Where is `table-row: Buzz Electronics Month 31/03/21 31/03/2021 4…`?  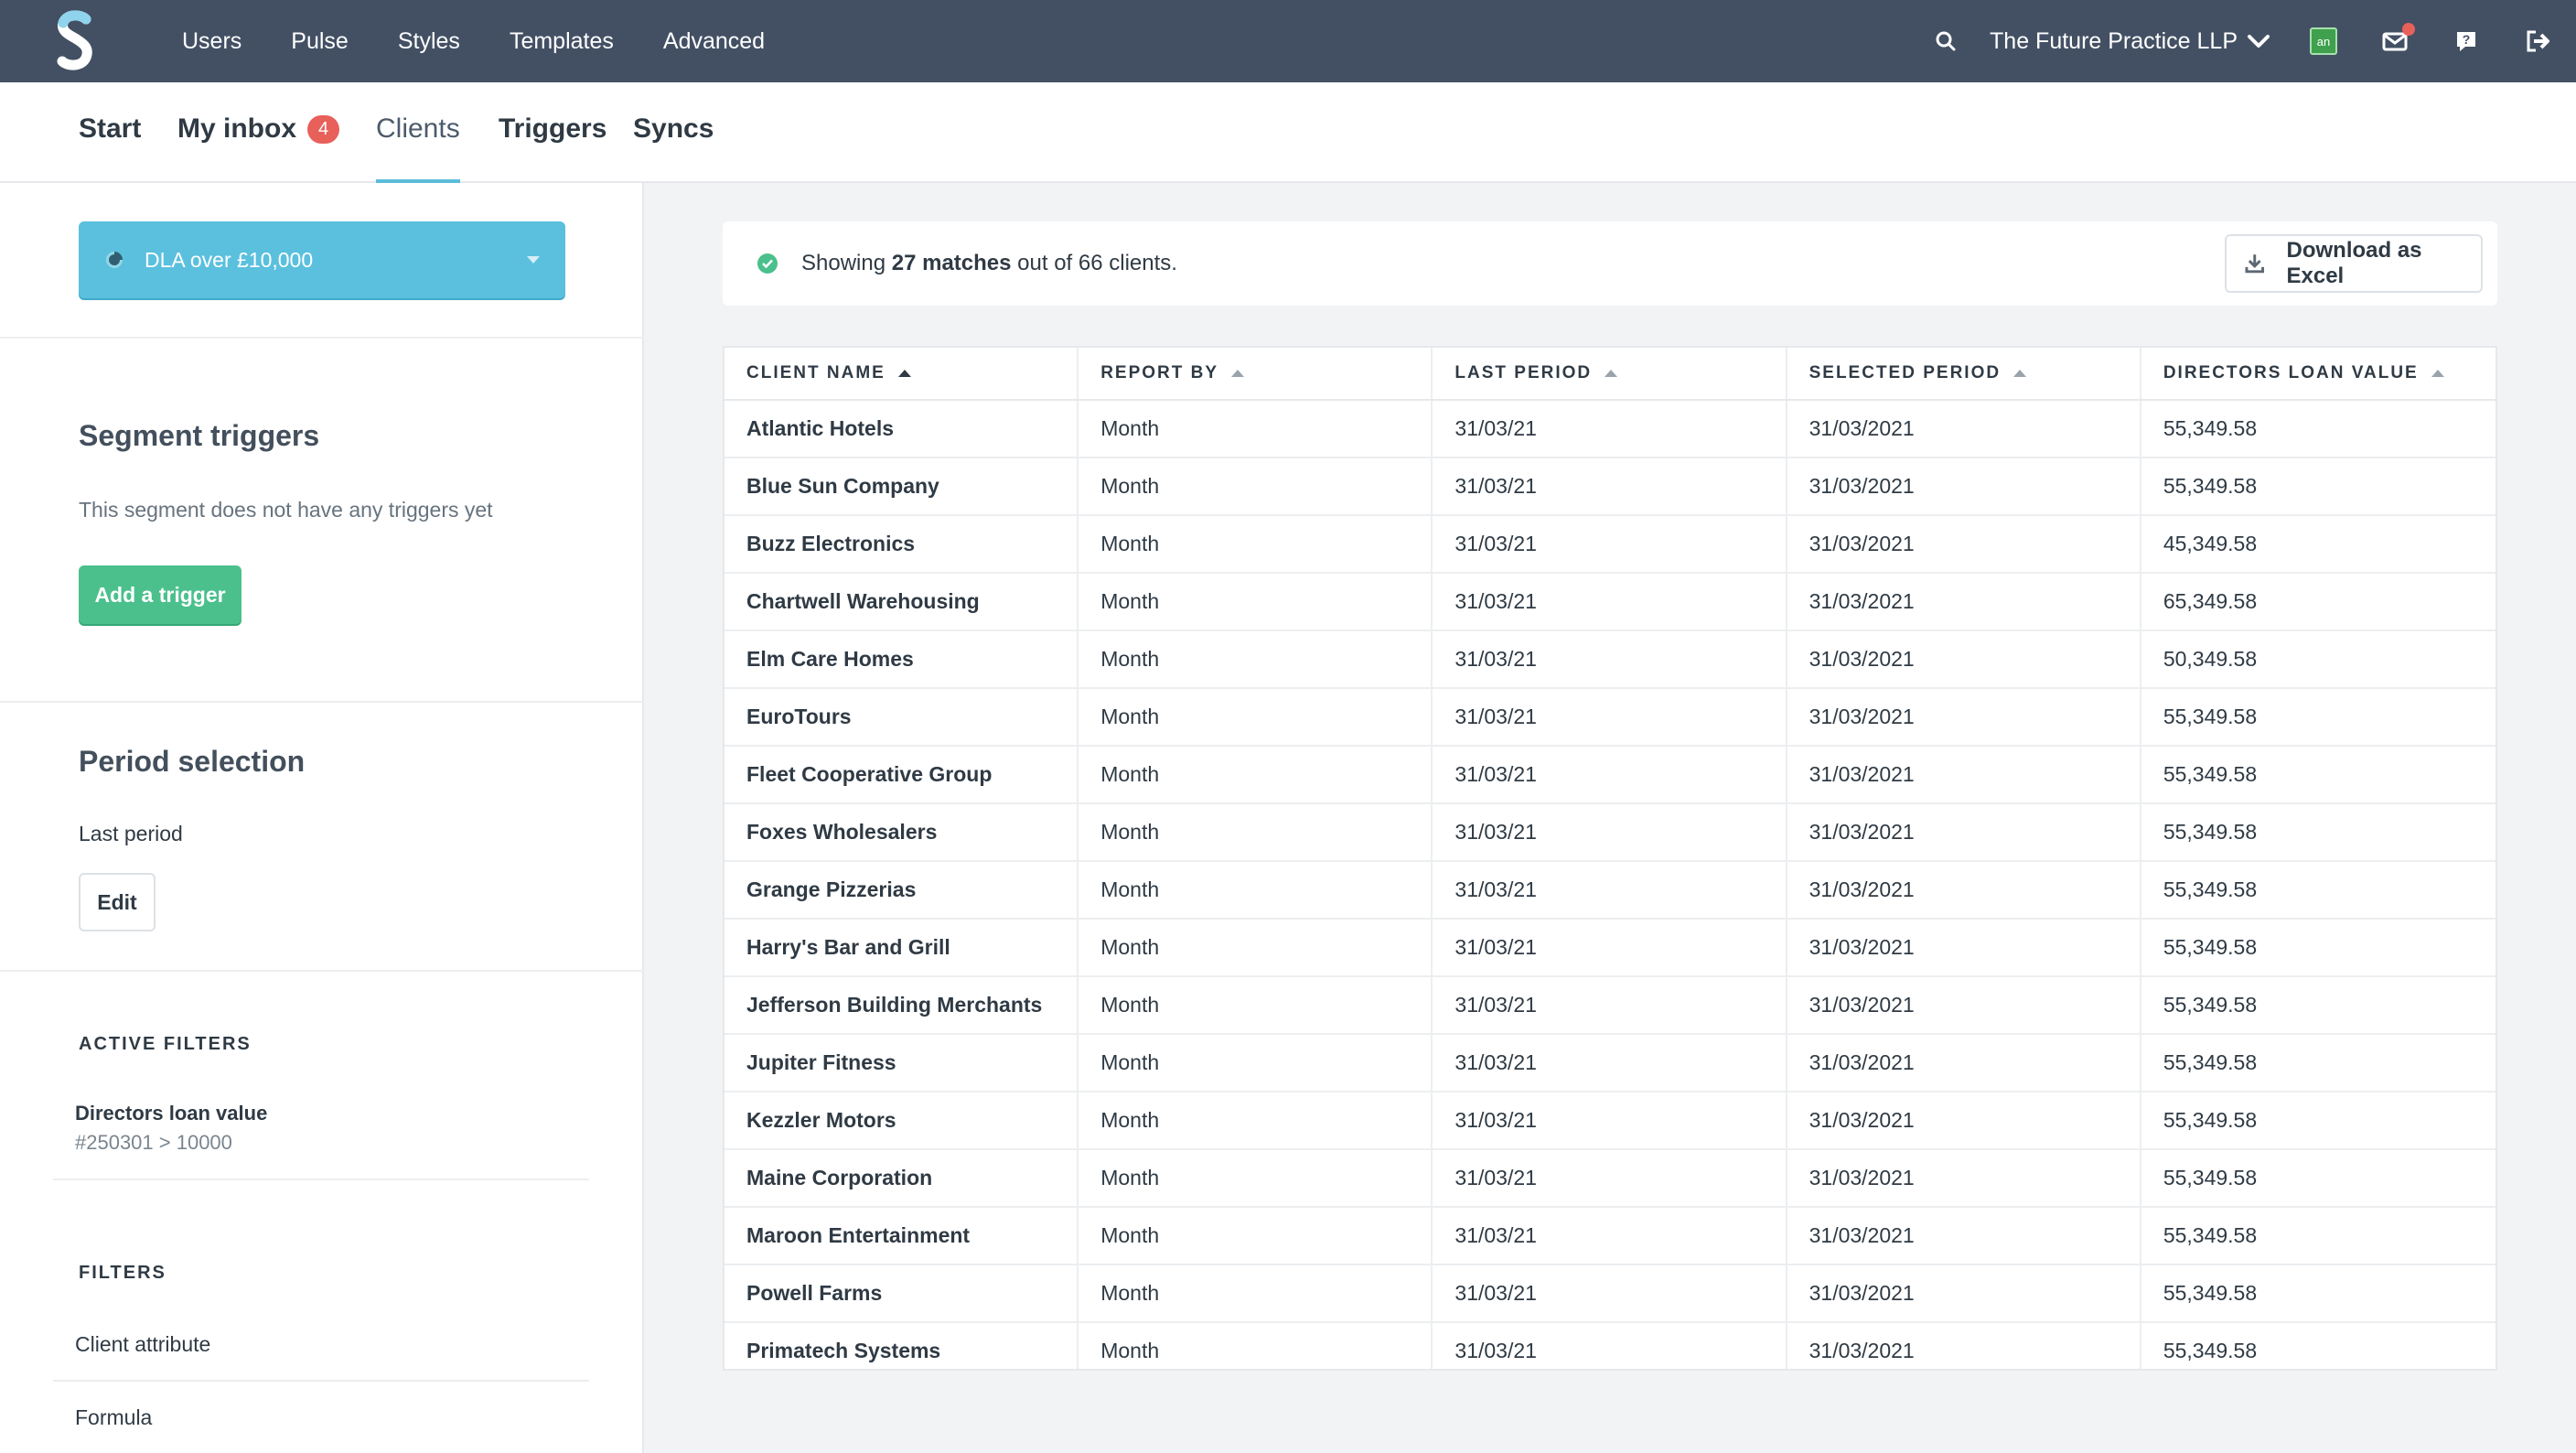 table-row: Buzz Electronics Month 31/03/21 31/03/2021 4… is located at coordinates (1610, 545).